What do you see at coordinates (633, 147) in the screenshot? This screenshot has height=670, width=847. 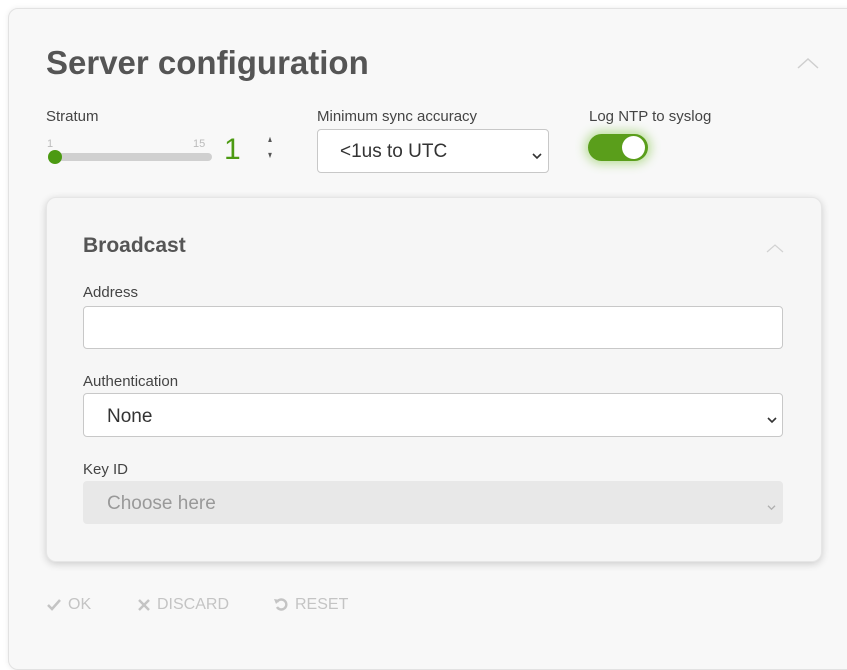 I see `toggle-knob` at bounding box center [633, 147].